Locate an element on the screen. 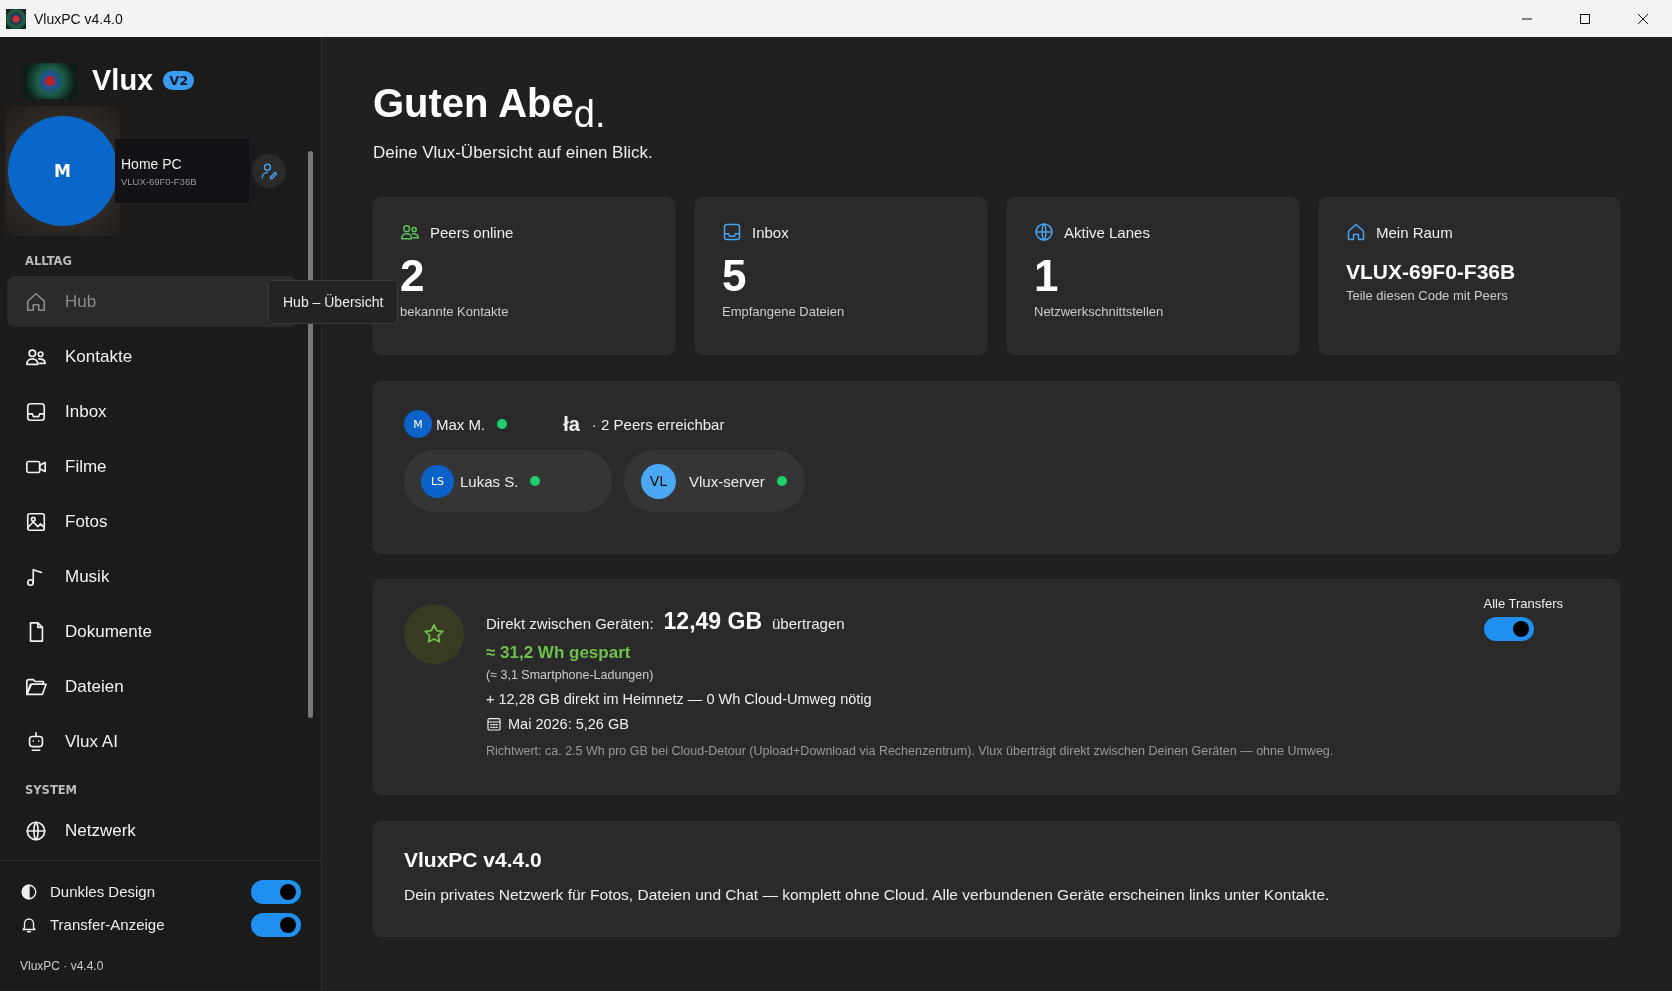  stat-caption: bekannte Kontakte is located at coordinates (455, 312).